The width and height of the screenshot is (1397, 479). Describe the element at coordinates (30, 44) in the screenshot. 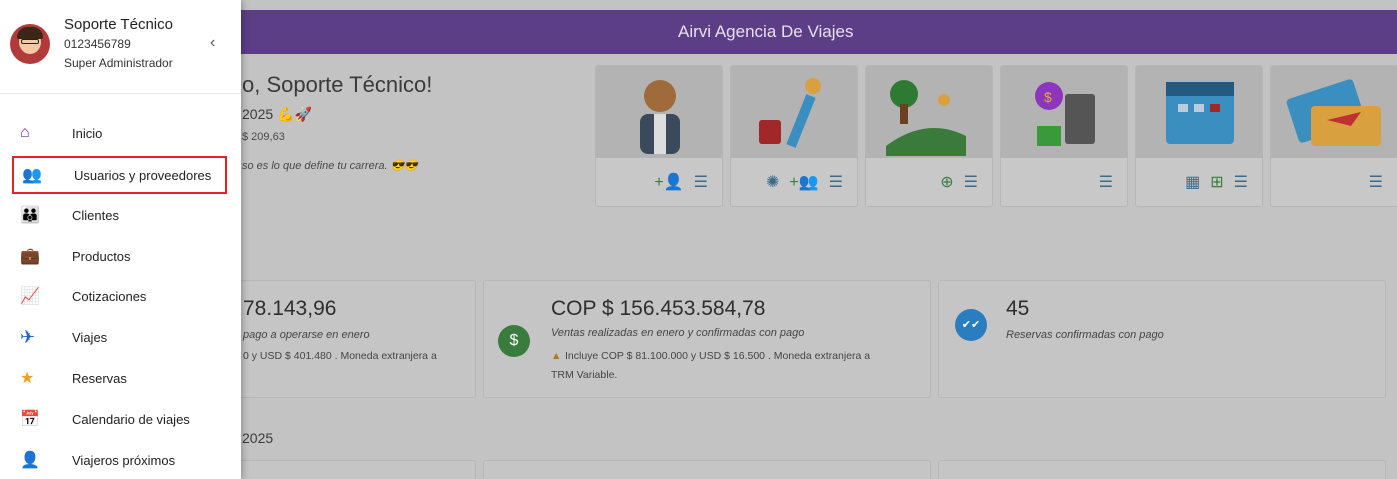

I see `avatar` at that location.